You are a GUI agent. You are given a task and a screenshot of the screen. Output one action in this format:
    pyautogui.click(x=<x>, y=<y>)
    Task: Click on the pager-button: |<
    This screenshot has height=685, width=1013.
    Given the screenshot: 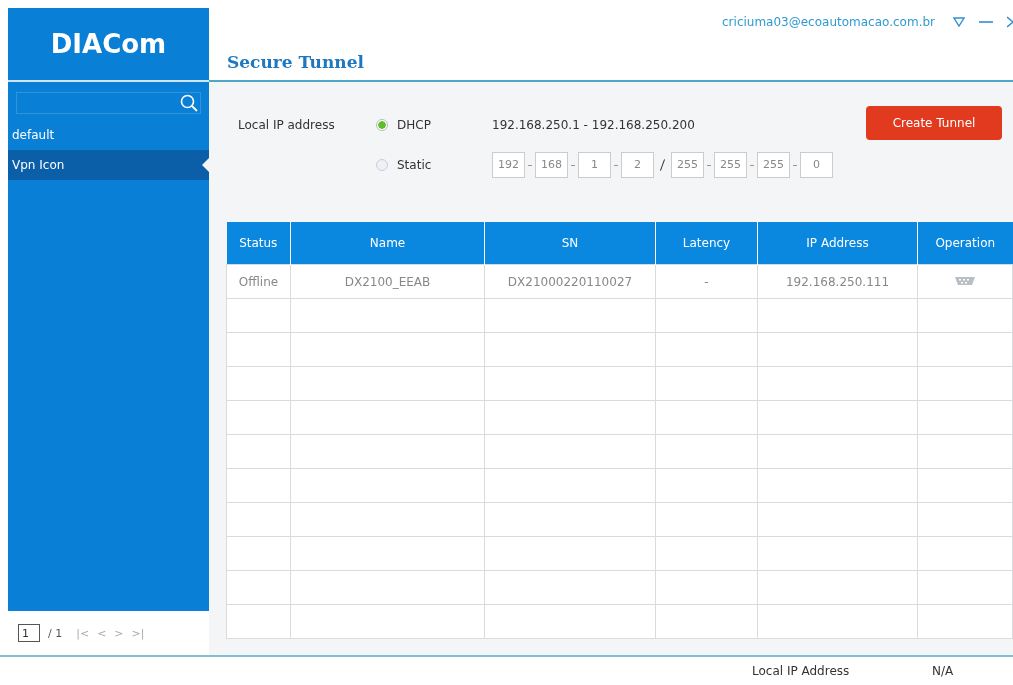 What is the action you would take?
    pyautogui.click(x=83, y=633)
    